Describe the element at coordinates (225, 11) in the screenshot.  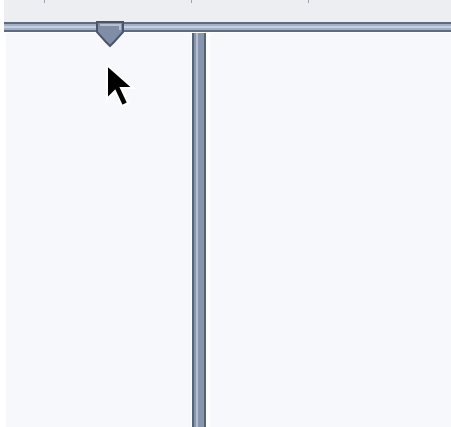
I see `ruler-background` at that location.